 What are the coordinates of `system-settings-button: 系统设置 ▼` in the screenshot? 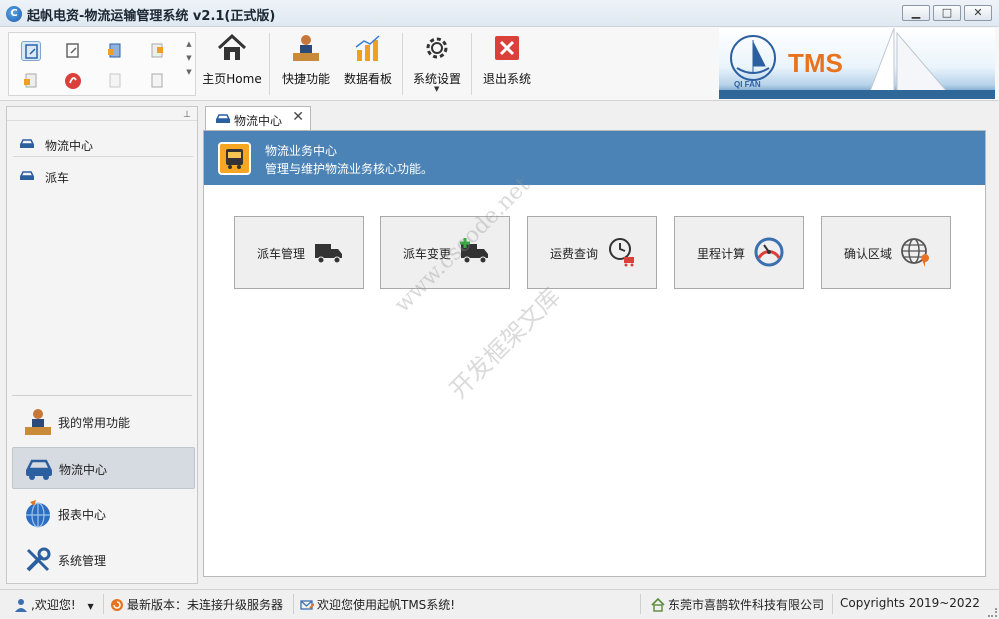 It's located at (437, 64).